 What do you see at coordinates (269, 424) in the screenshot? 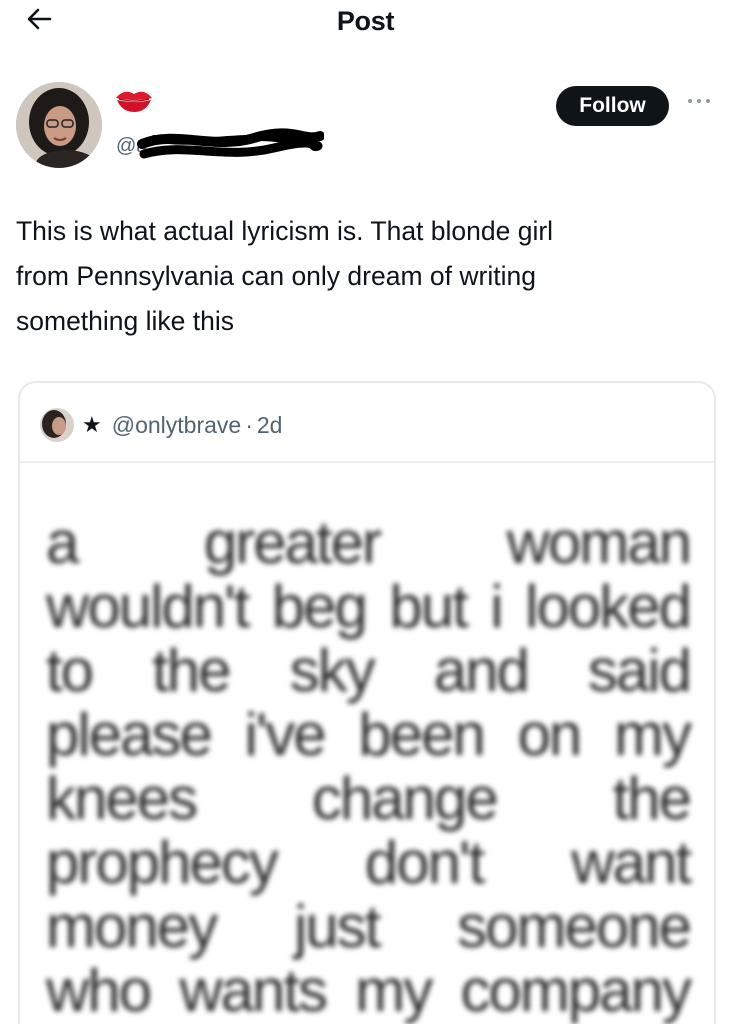
I see `quote-time: 2d` at bounding box center [269, 424].